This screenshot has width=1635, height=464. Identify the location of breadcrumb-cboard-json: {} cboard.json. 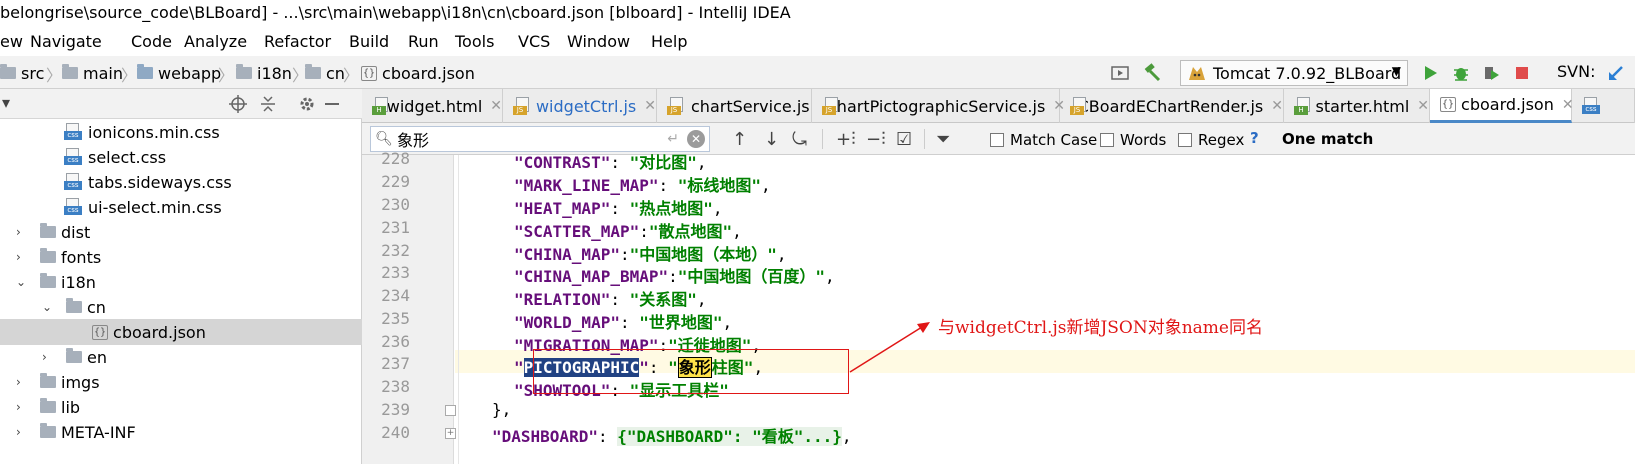
(418, 73).